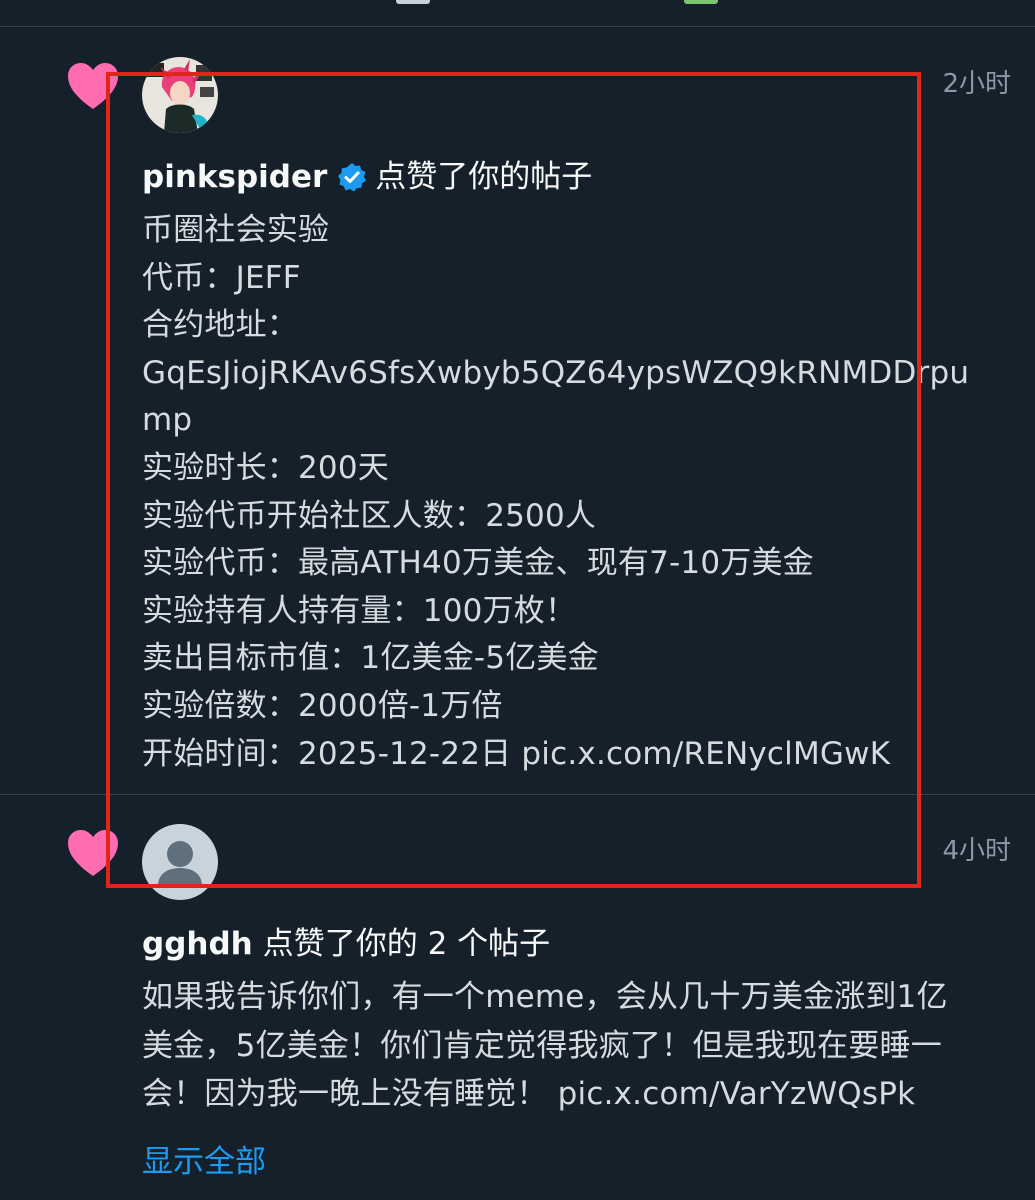 This screenshot has width=1035, height=1200. I want to click on post-line: 实验倍数：2000倍-1万倍, so click(322, 705).